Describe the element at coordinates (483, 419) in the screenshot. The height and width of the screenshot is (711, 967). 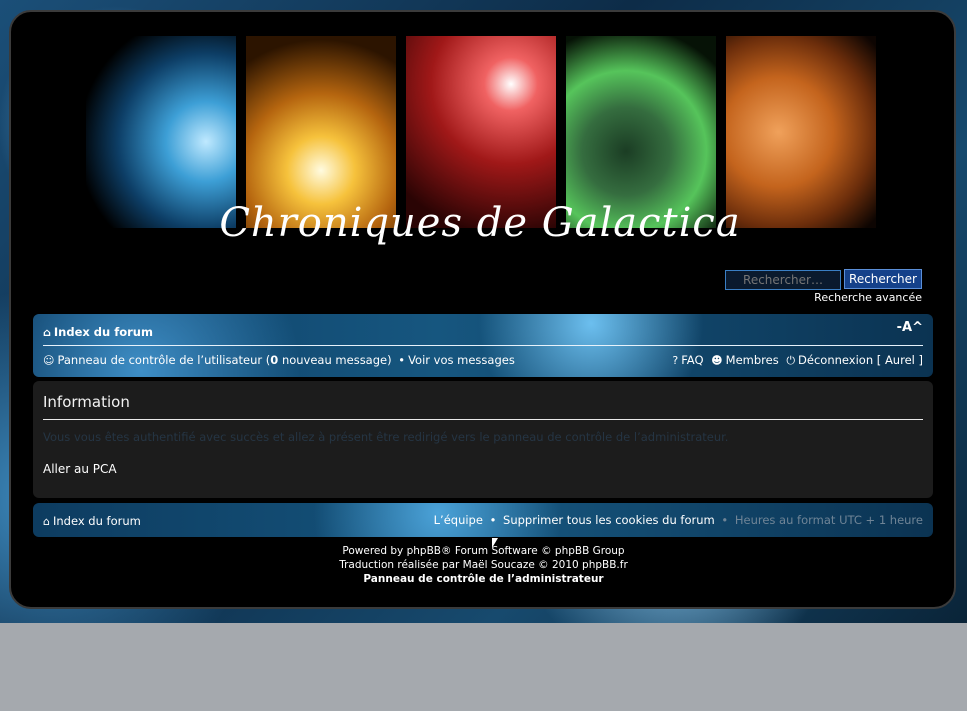
I see `info-divider` at that location.